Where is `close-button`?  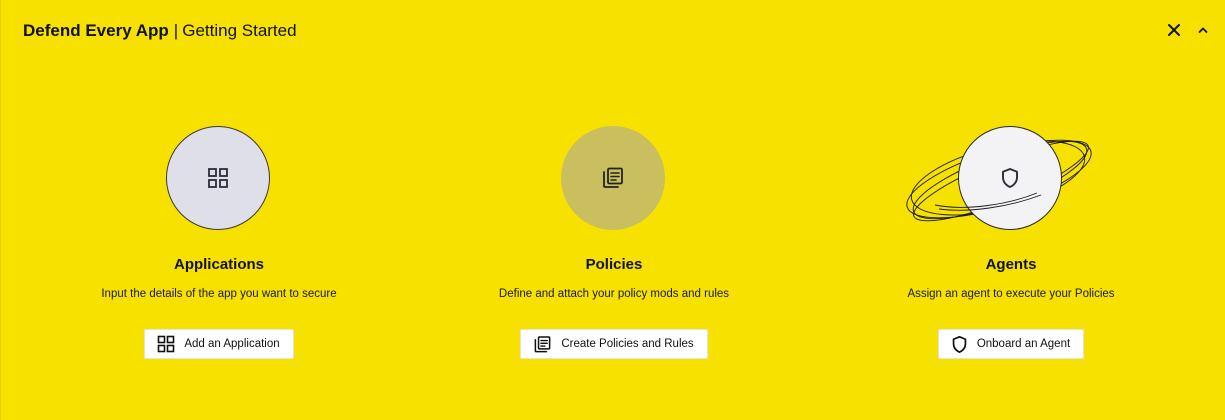
close-button is located at coordinates (1174, 30).